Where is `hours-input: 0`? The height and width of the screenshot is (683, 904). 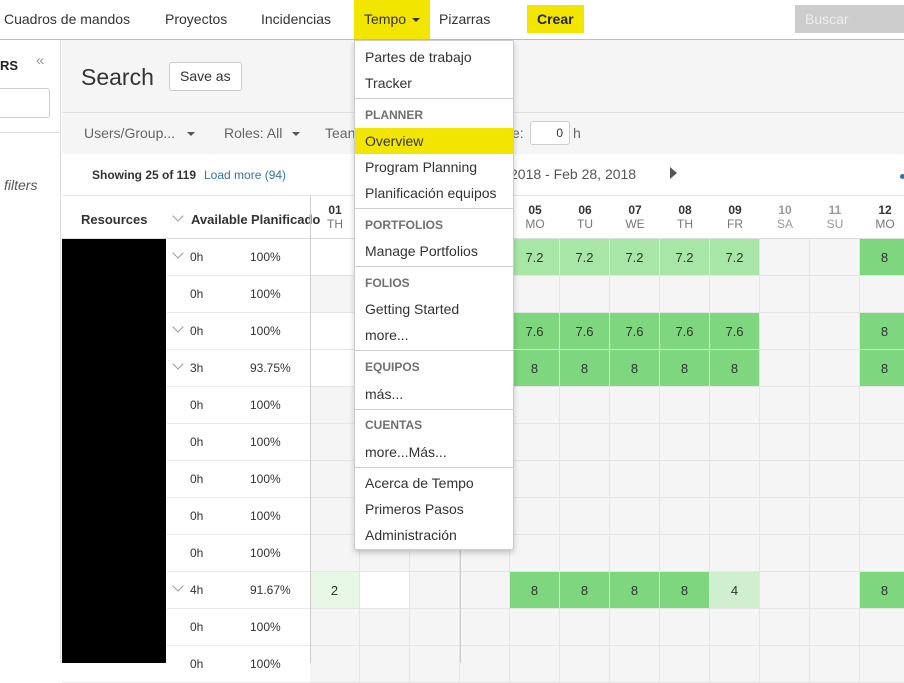
hours-input: 0 is located at coordinates (550, 133).